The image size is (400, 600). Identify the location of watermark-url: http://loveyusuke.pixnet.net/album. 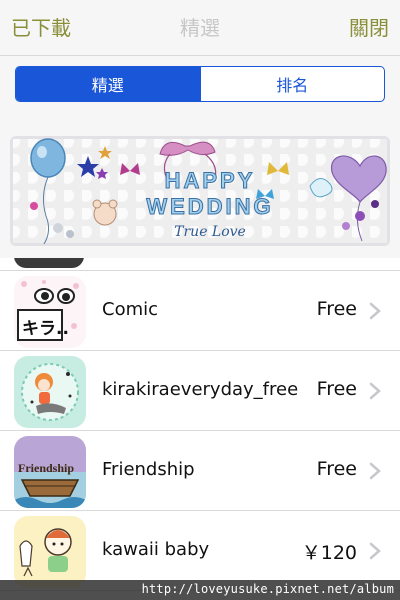
(267, 589).